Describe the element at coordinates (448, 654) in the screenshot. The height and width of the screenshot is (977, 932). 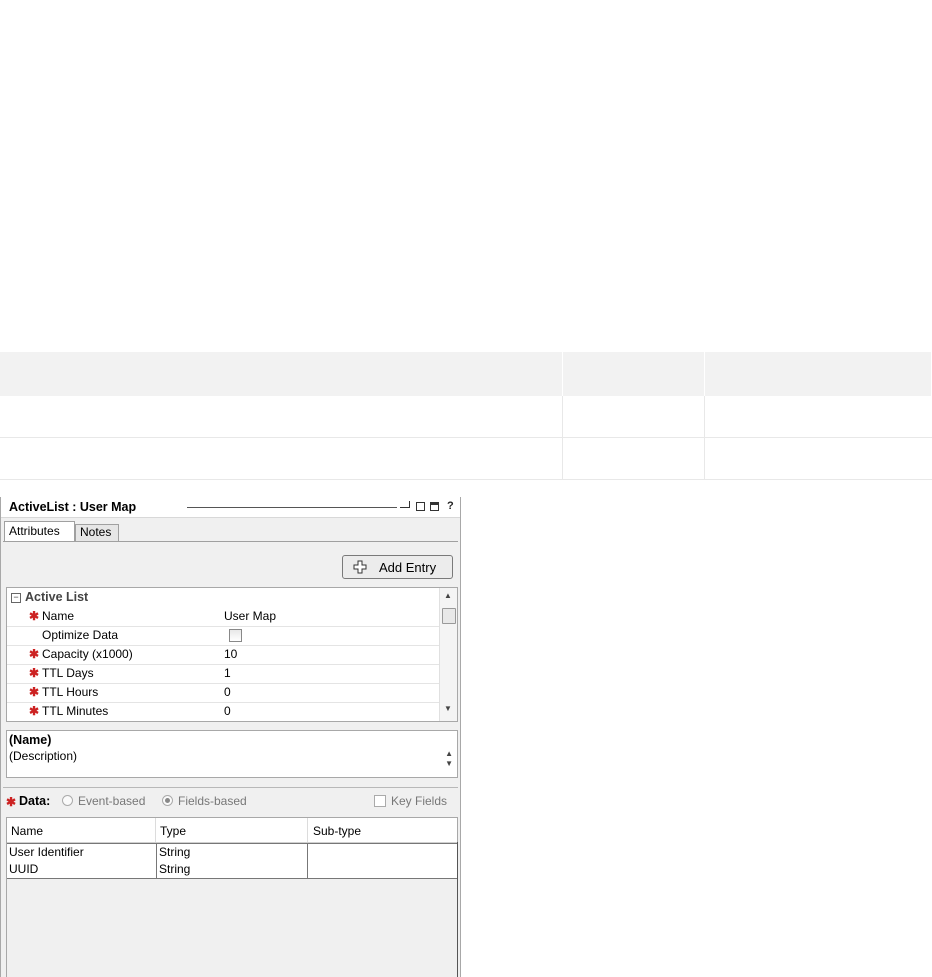
I see `grid-scrollbar: ▲ ▼` at that location.